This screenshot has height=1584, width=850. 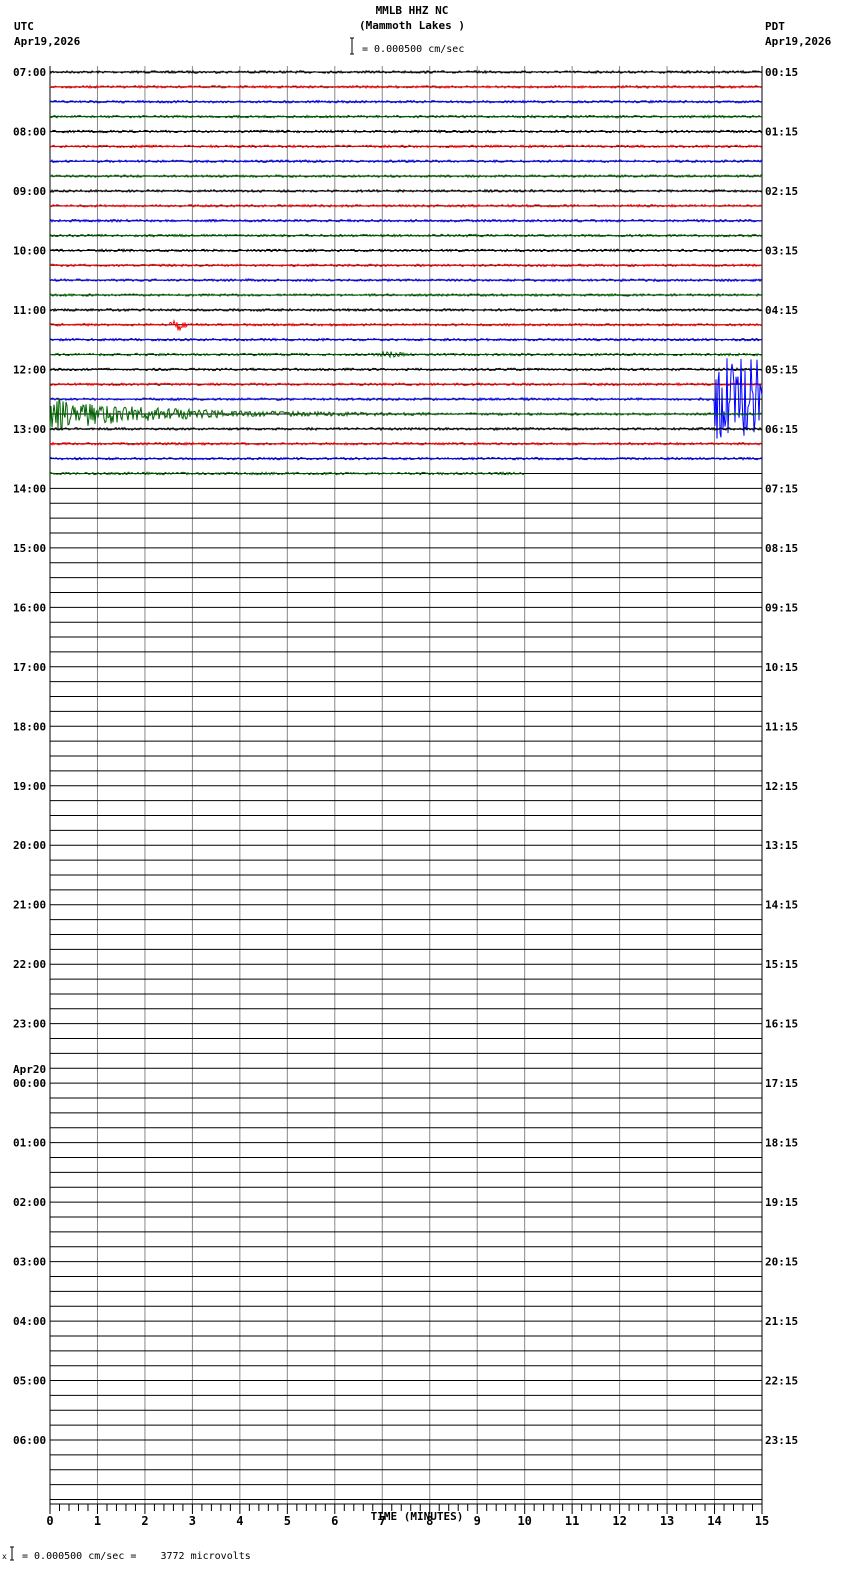 What do you see at coordinates (29, 905) in the screenshot?
I see `utc-hour-label: 21:00` at bounding box center [29, 905].